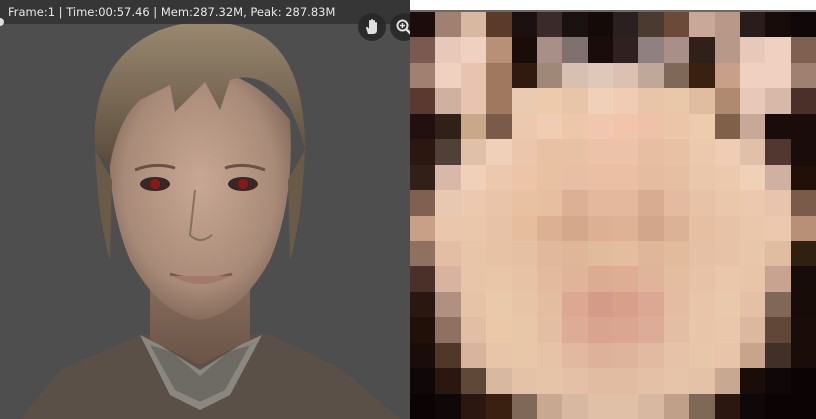  Describe the element at coordinates (372, 27) in the screenshot. I see `pan-view-button` at that location.